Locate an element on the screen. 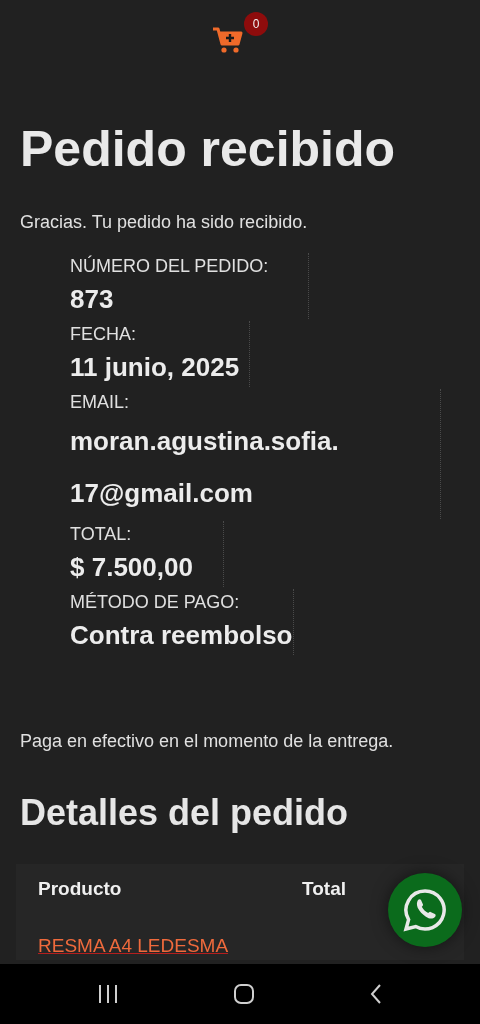  overview-label: NÚMERO DEL PEDIDO: is located at coordinates (169, 266).